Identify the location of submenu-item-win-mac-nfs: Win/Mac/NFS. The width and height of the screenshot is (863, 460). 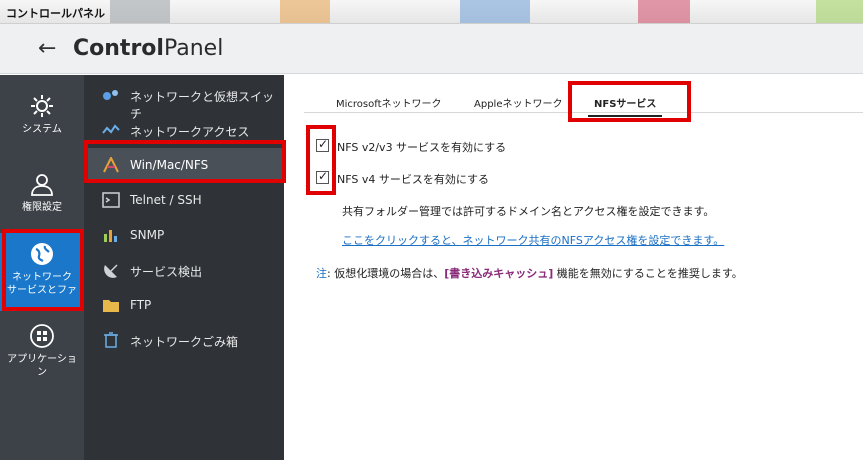
(184, 165).